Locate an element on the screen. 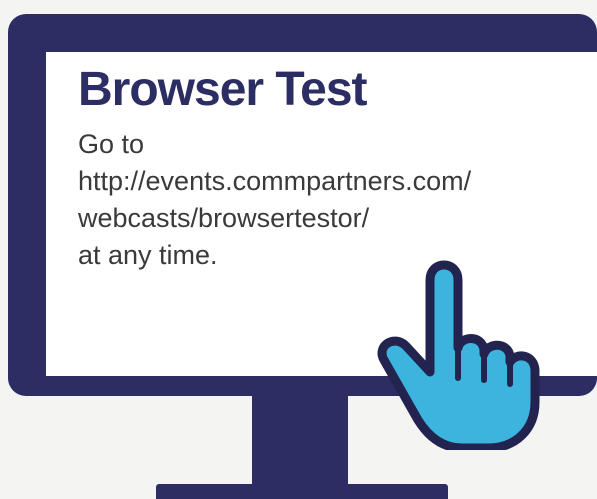 The width and height of the screenshot is (597, 499). monitor-stand-base is located at coordinates (302, 491).